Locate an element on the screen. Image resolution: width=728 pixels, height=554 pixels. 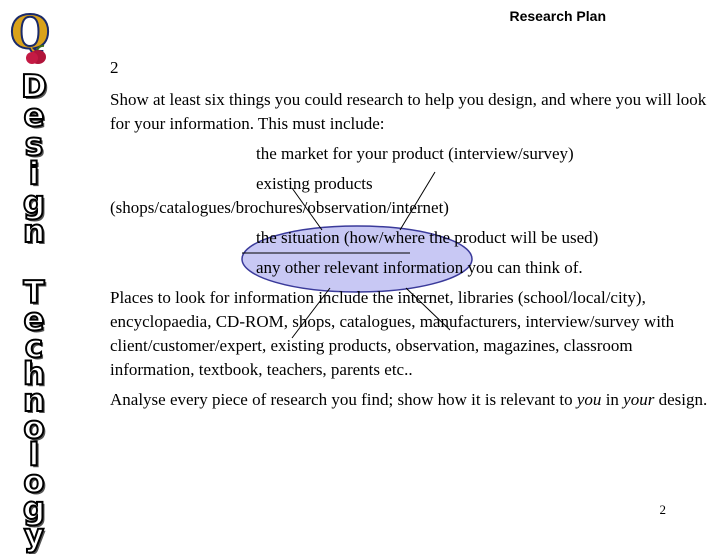
header-title: Research Plan is located at coordinates (558, 16).